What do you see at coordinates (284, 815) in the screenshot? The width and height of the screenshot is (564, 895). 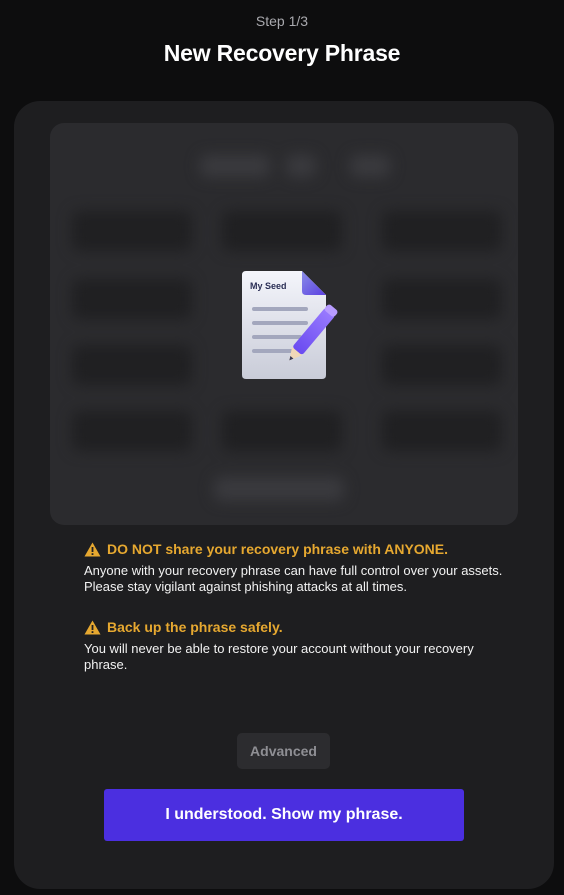 I see `show-phrase-button: I understood. Show my phrase.` at bounding box center [284, 815].